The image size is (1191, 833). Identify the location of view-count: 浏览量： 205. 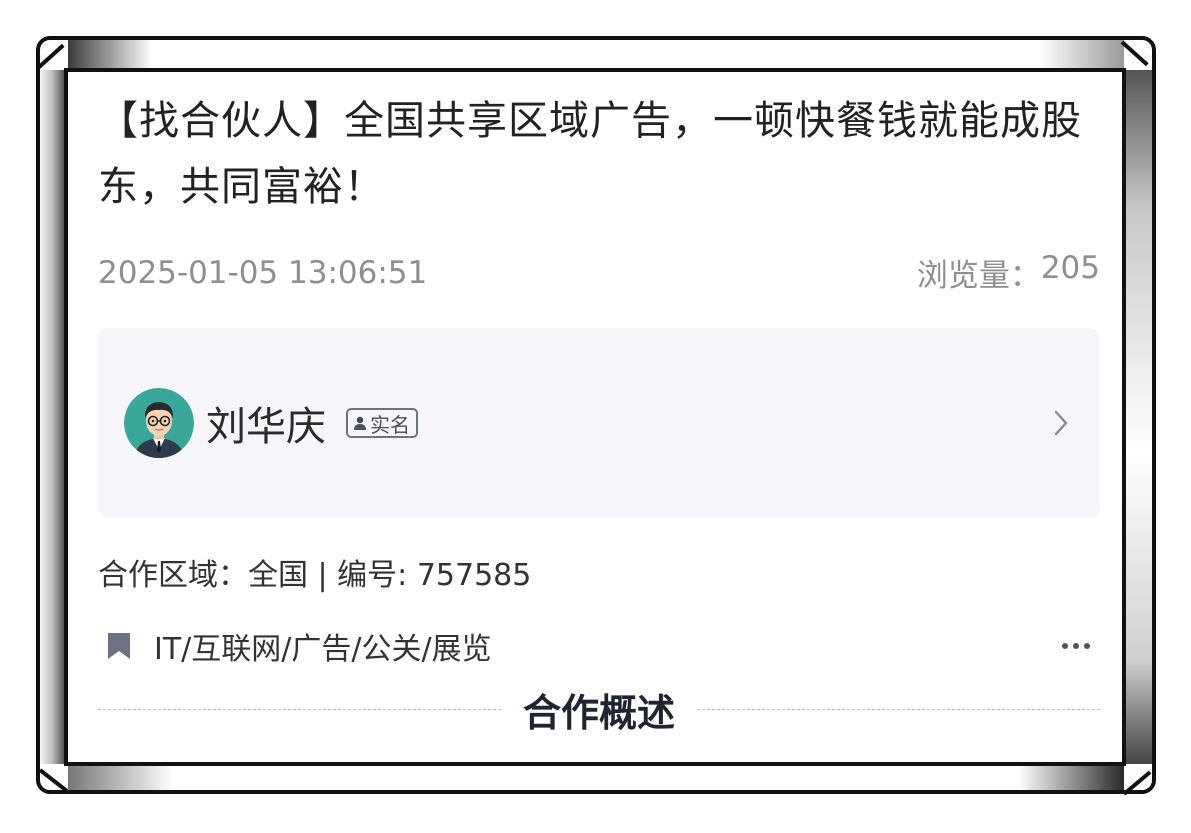
(1008, 272).